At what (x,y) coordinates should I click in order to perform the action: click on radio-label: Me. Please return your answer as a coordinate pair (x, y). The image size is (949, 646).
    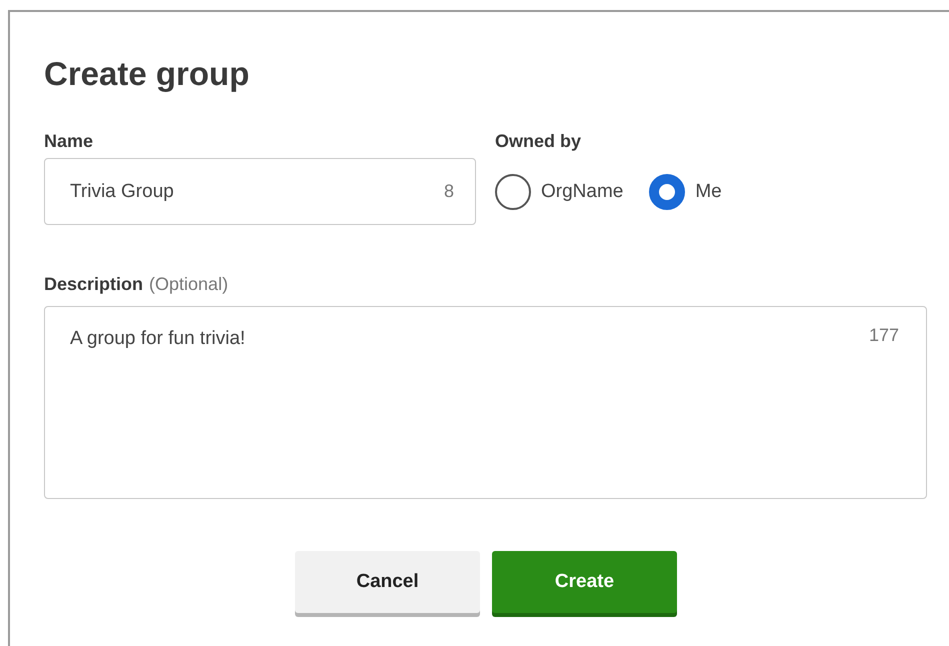
    Looking at the image, I should click on (708, 192).